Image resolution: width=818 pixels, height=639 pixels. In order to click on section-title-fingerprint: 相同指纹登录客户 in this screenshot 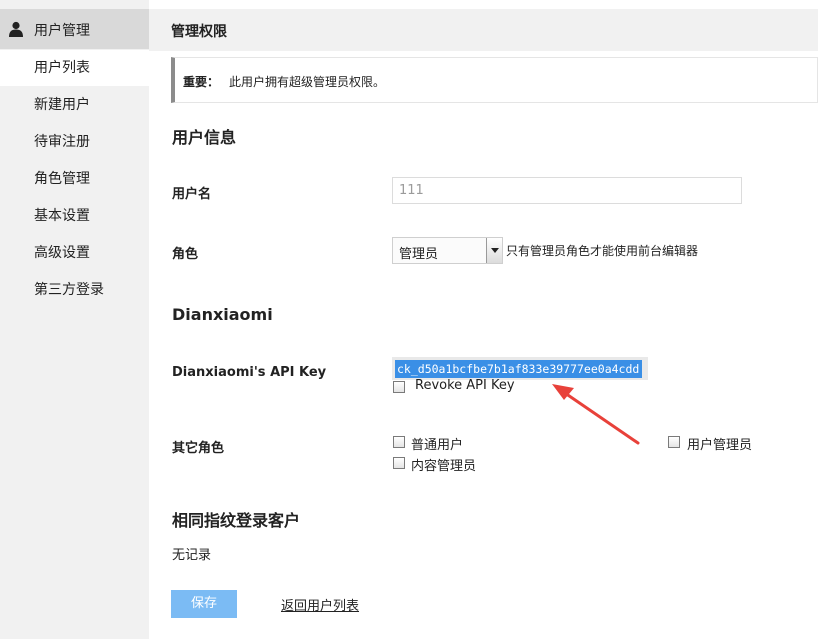, I will do `click(236, 520)`.